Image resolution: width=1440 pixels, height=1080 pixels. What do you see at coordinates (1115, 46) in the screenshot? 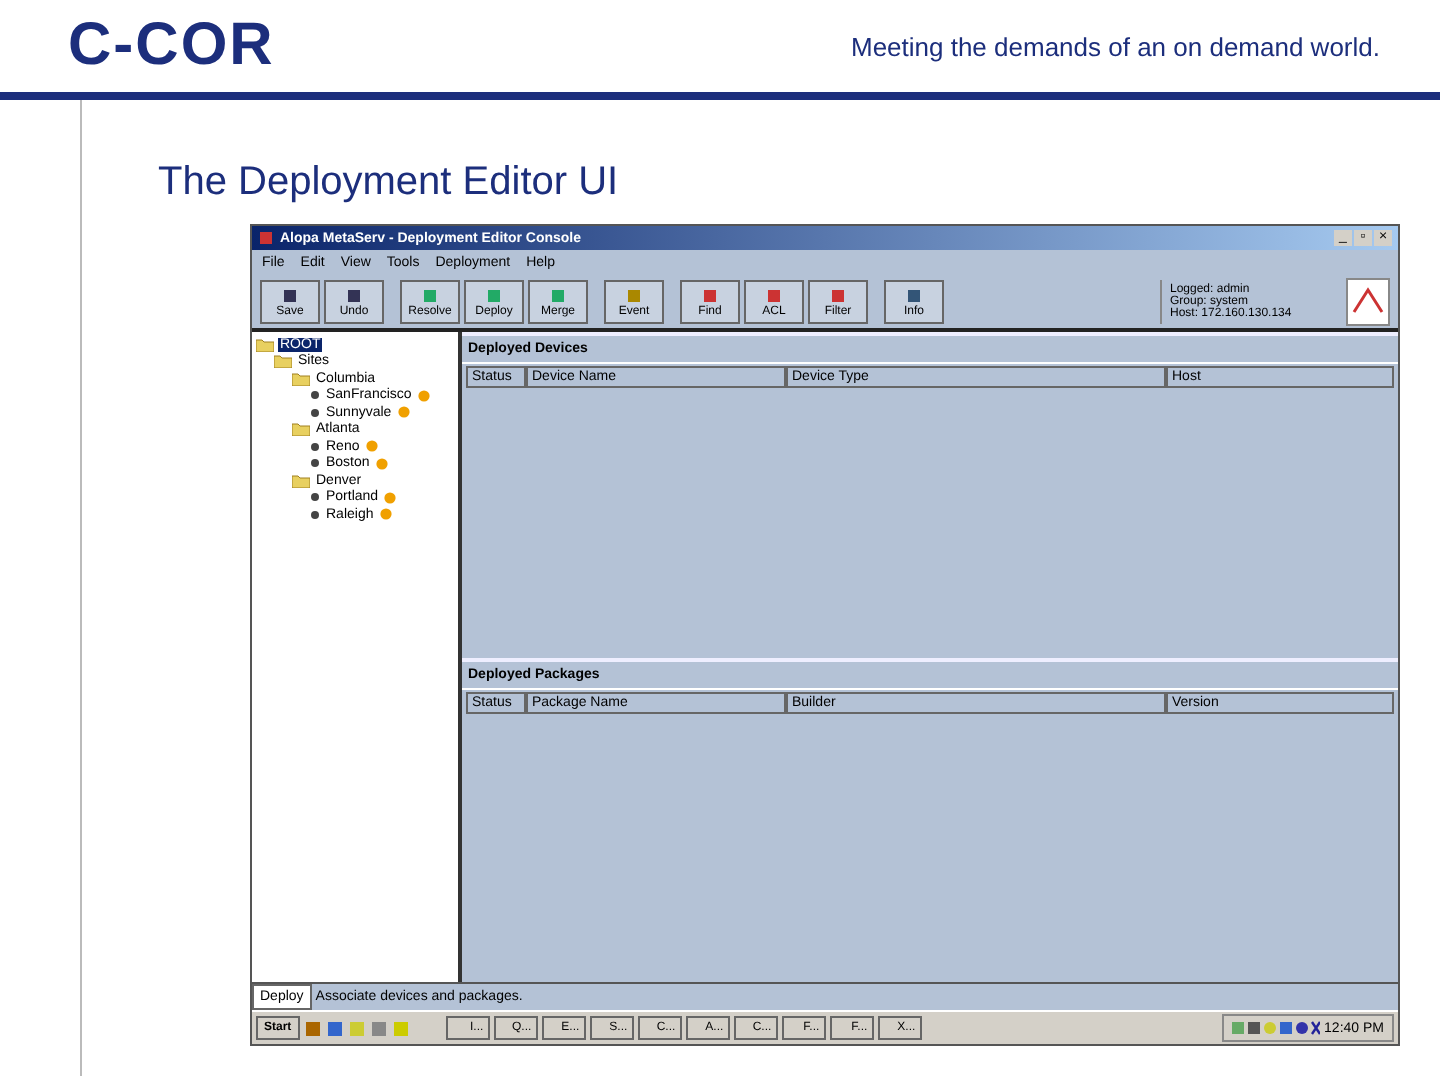
I see `tagline: Meeting the demands of an on demand world.` at bounding box center [1115, 46].